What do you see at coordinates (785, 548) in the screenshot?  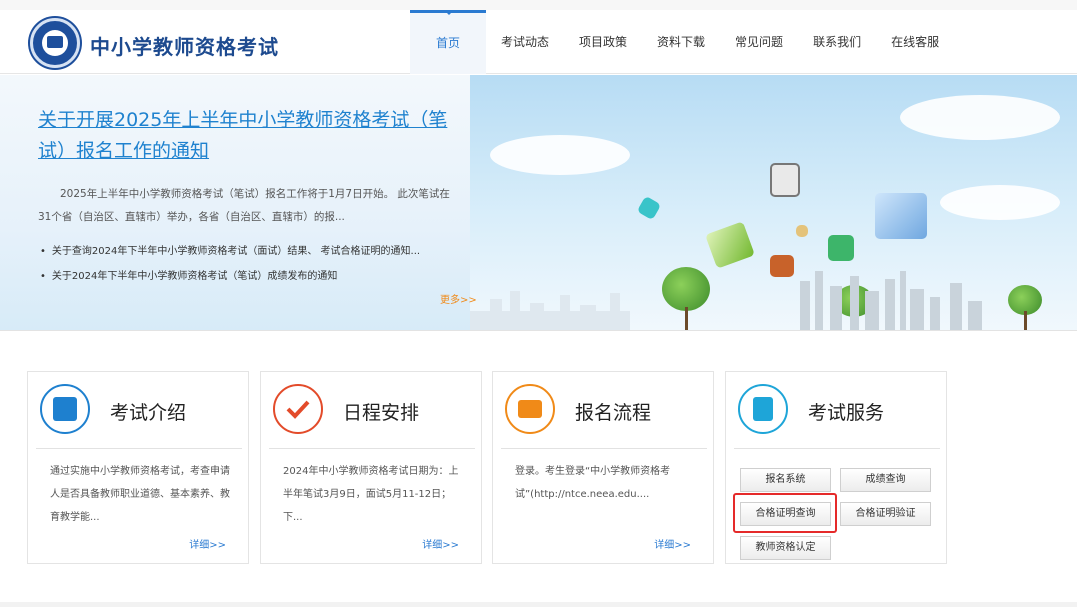 I see `teacher-certification-button: 教师资格认定` at bounding box center [785, 548].